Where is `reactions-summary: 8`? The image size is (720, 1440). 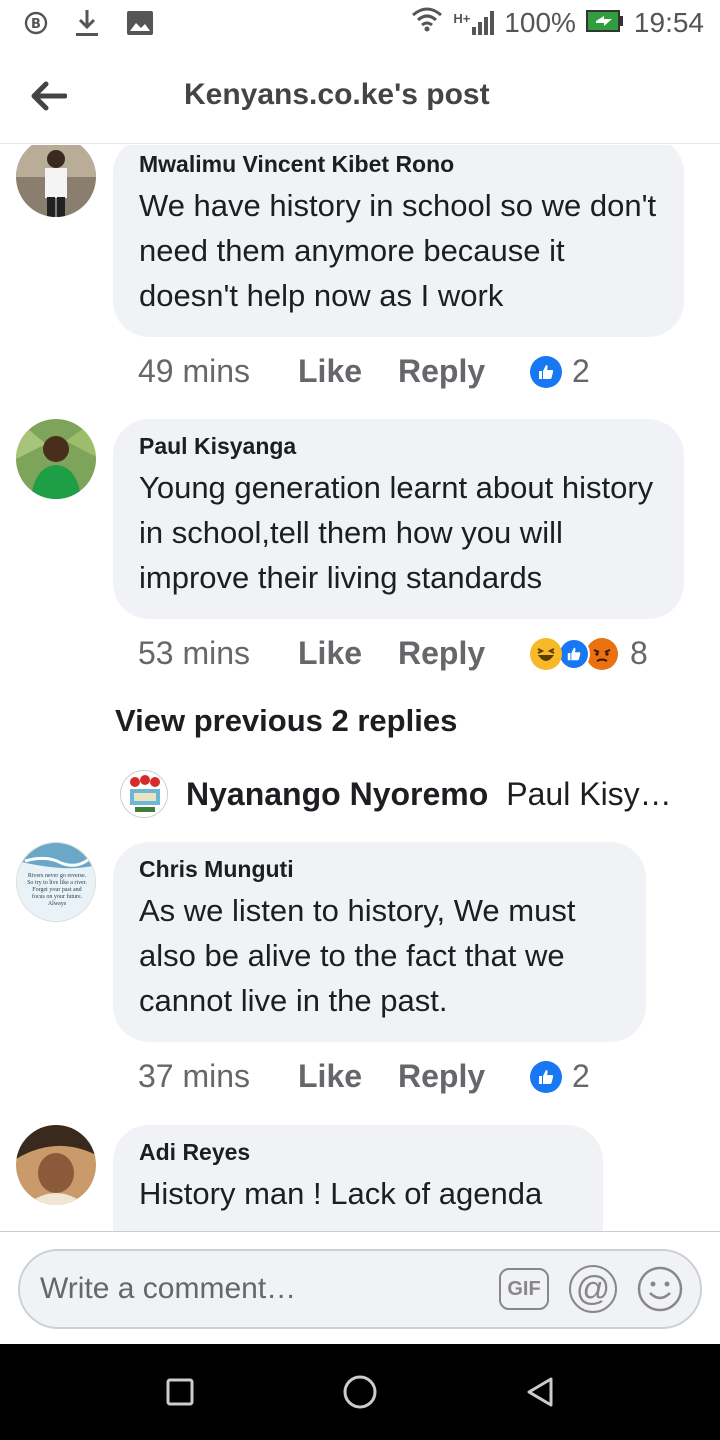 reactions-summary: 8 is located at coordinates (589, 653).